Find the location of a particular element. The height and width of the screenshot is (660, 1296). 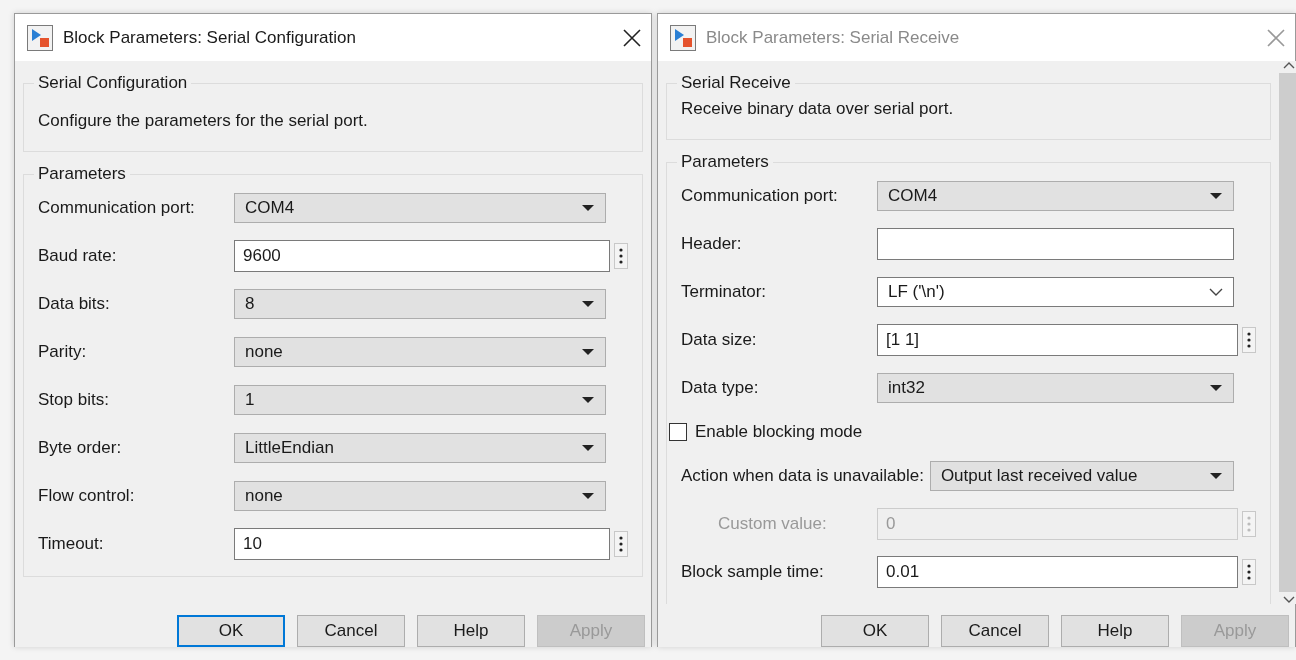

scroll-down-icon is located at coordinates (1289, 600).